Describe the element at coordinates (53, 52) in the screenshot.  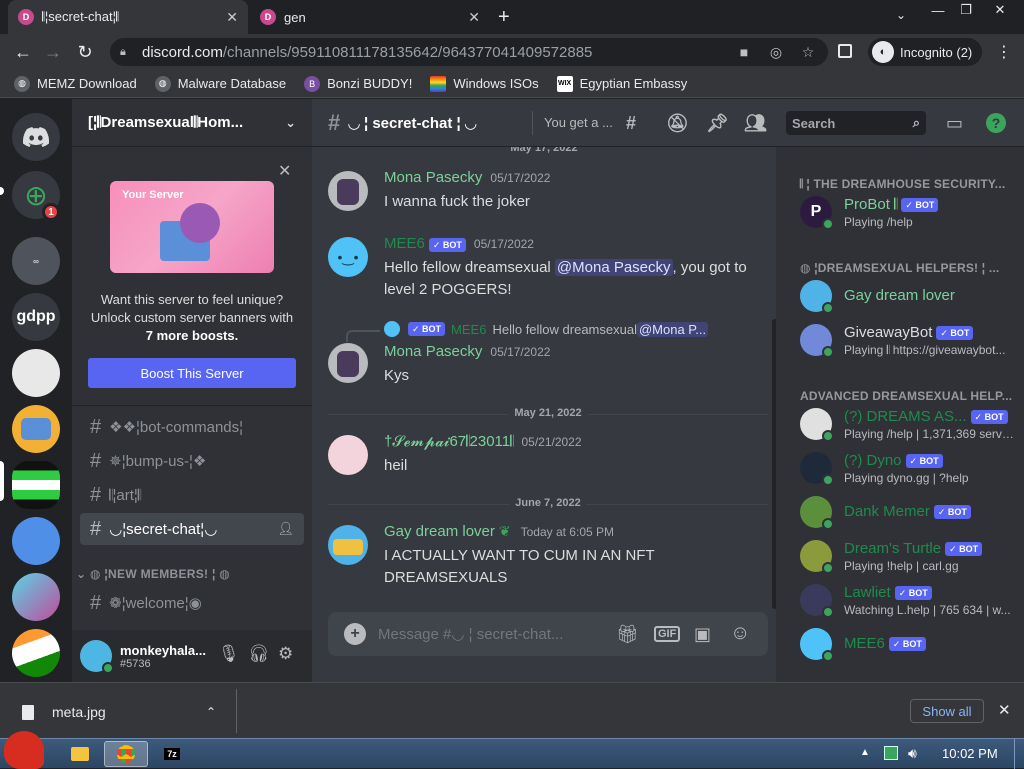
I see `forward-icon: →` at that location.